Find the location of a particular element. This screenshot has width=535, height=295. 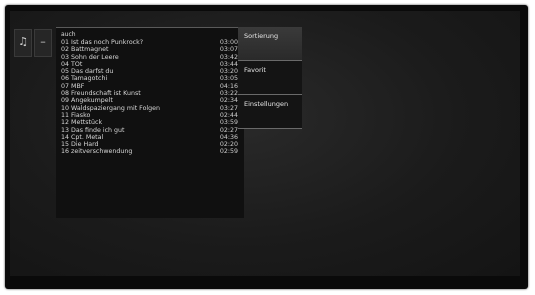

track-title: 03 Sohn der Leere is located at coordinates (90, 57).